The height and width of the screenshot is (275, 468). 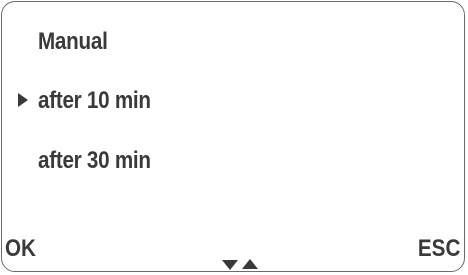 I want to click on menu-item-manual: Manual, so click(x=73, y=42).